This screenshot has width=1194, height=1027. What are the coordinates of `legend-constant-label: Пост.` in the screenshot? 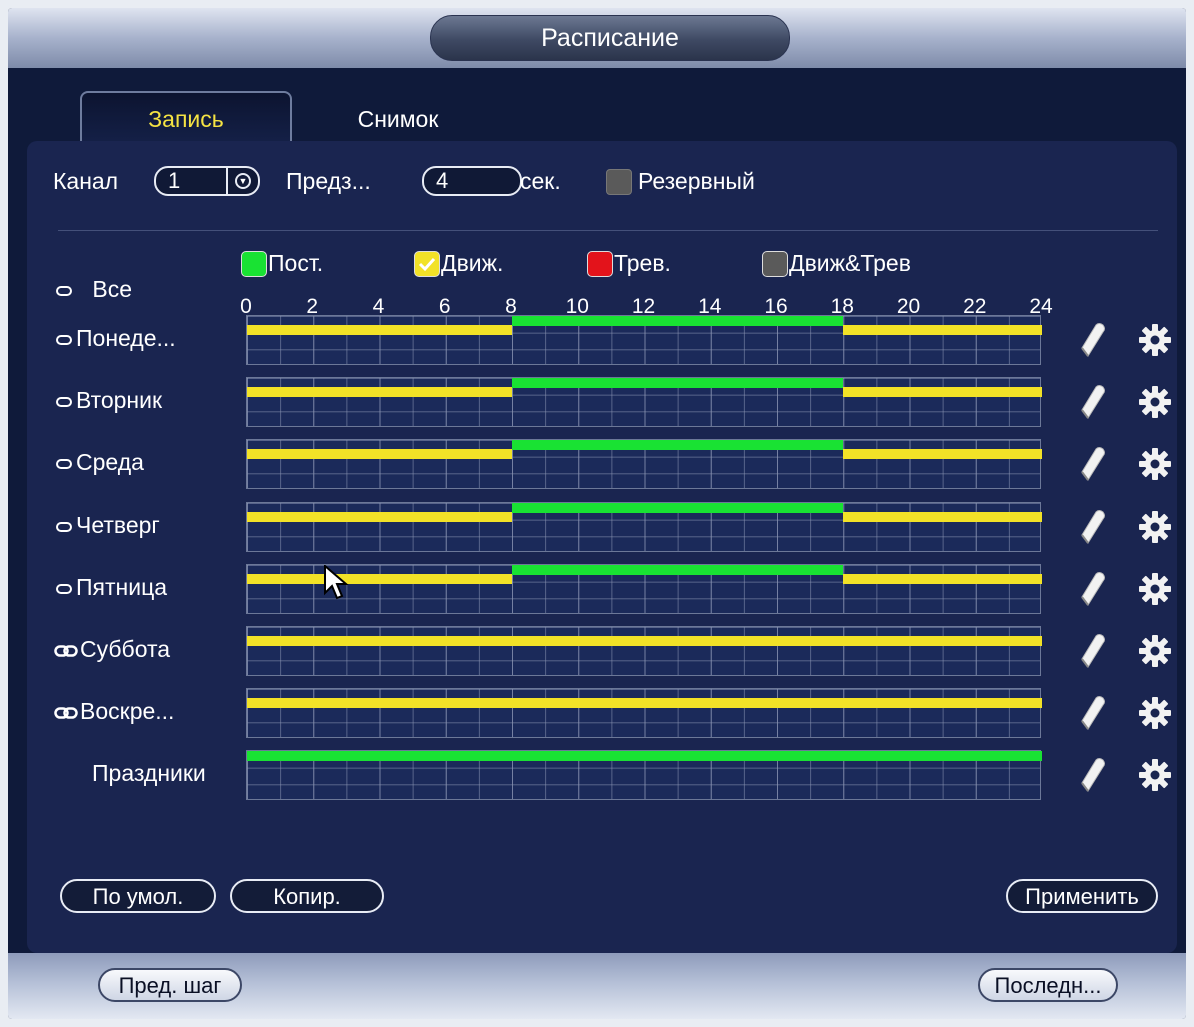 It's located at (296, 263).